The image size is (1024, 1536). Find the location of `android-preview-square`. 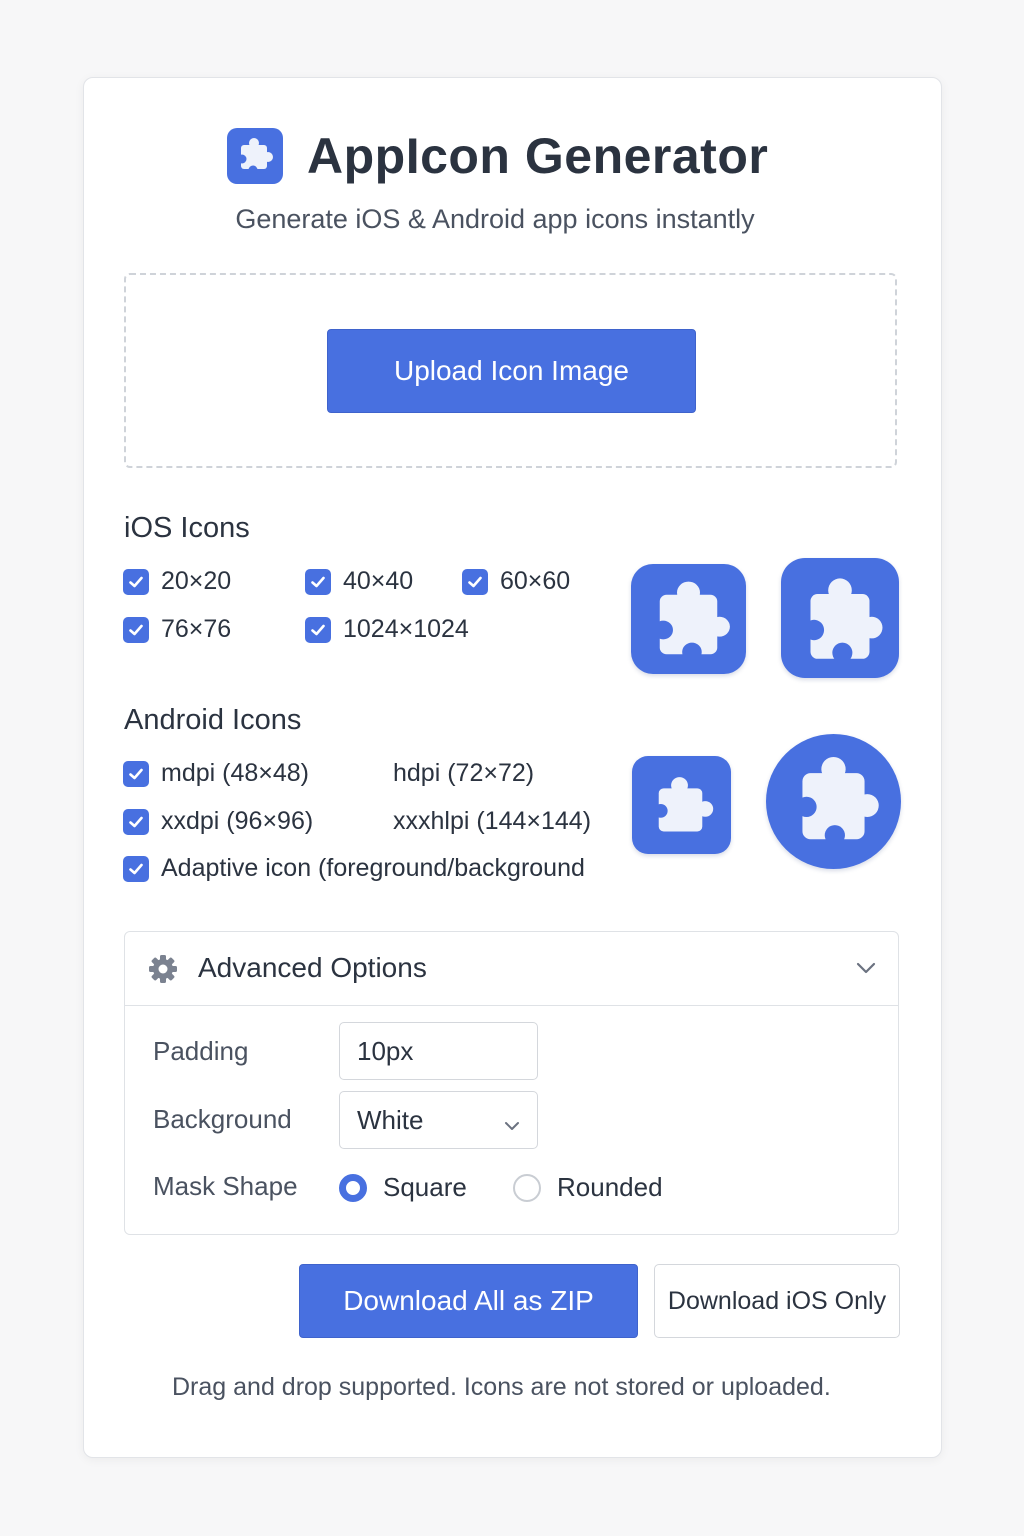

android-preview-square is located at coordinates (681, 805).